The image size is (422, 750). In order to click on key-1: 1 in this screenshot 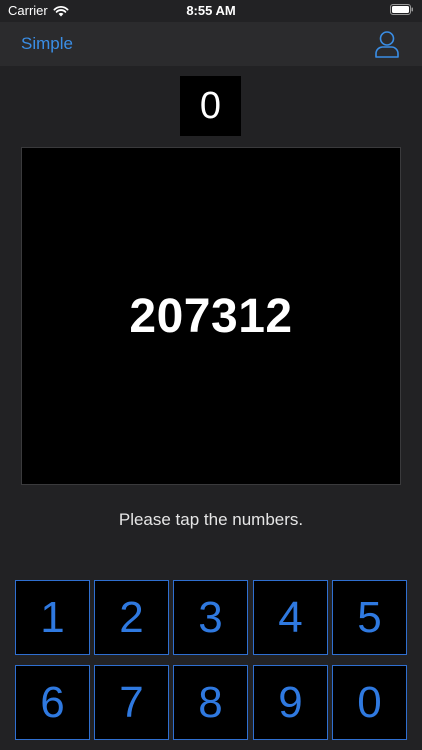, I will do `click(52, 617)`.